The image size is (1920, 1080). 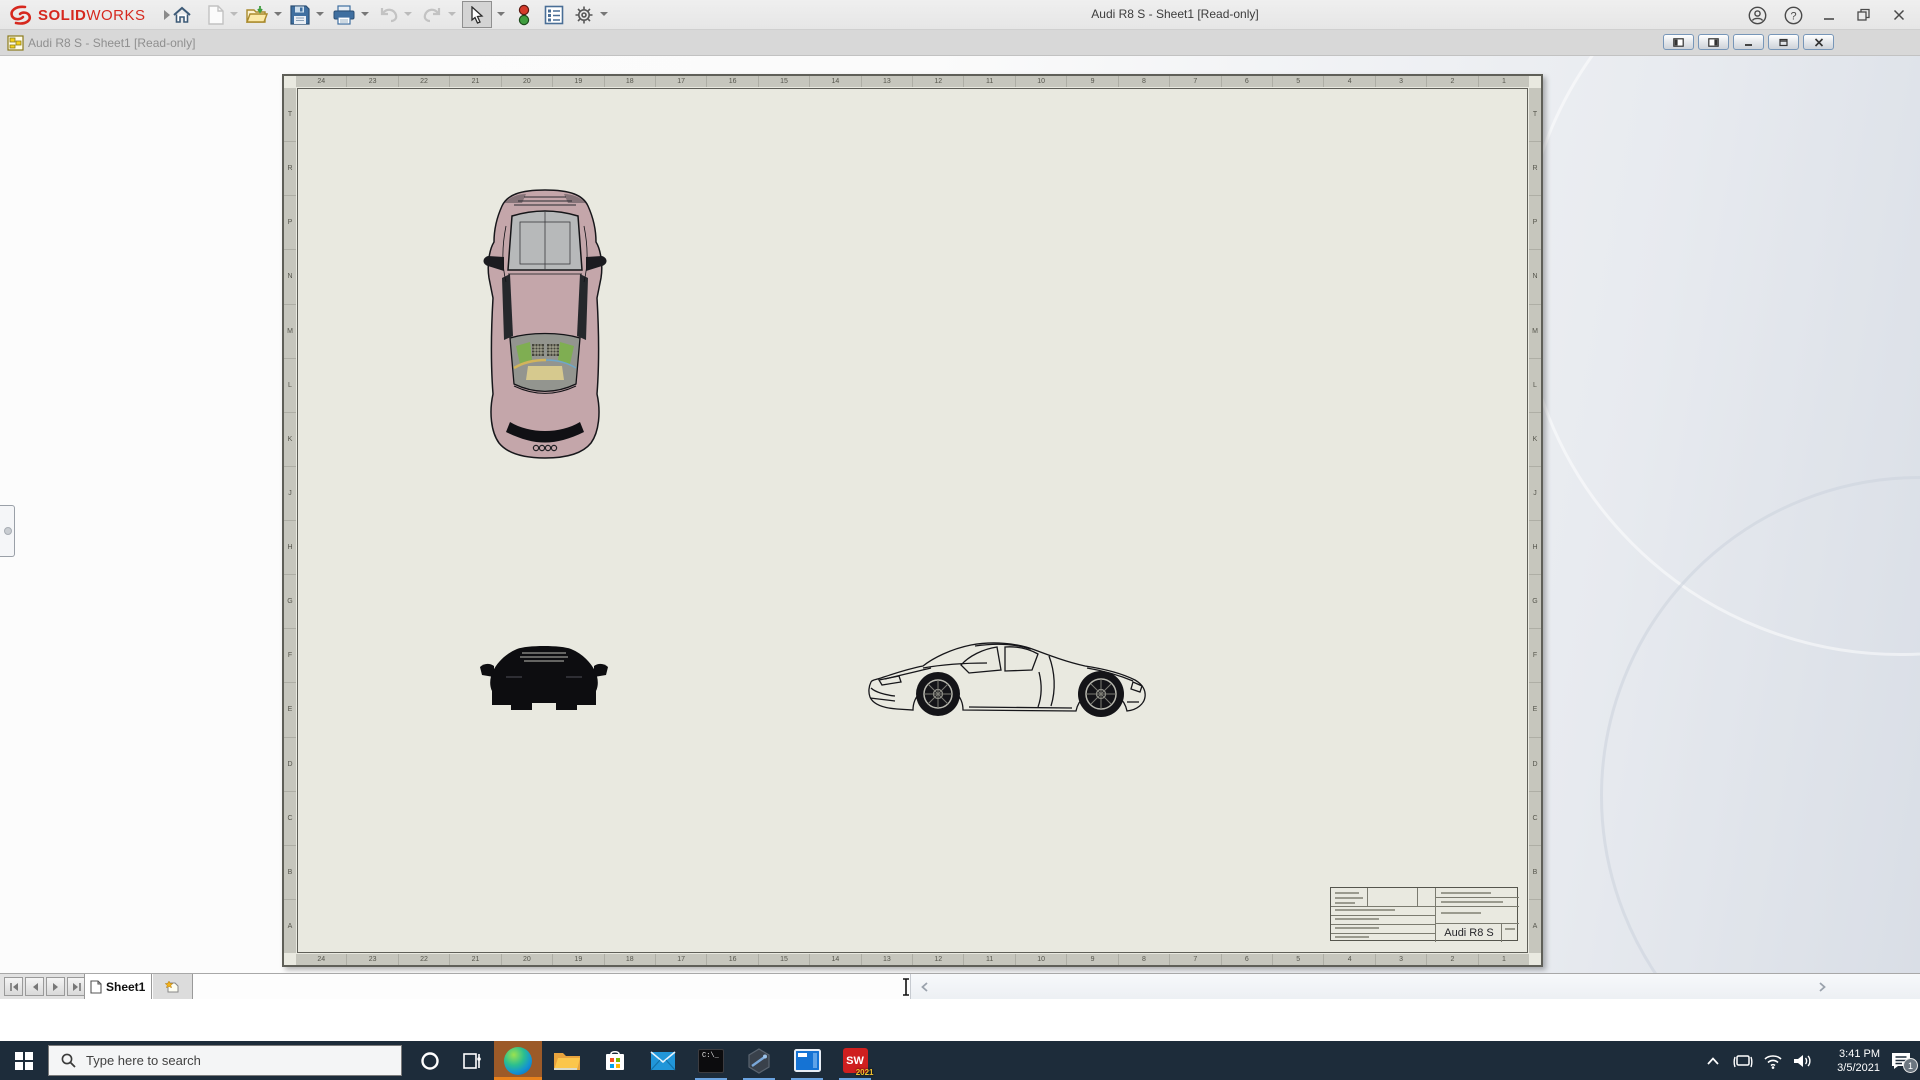 I want to click on zone-label: G, so click(x=290, y=602).